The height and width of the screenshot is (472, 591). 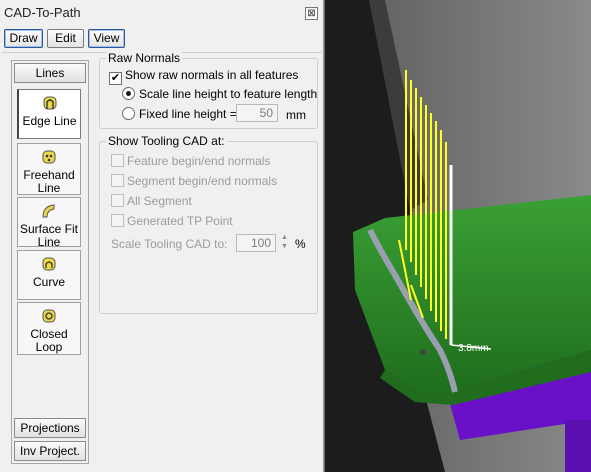 I want to click on radio-unselected-icon, so click(x=128, y=113).